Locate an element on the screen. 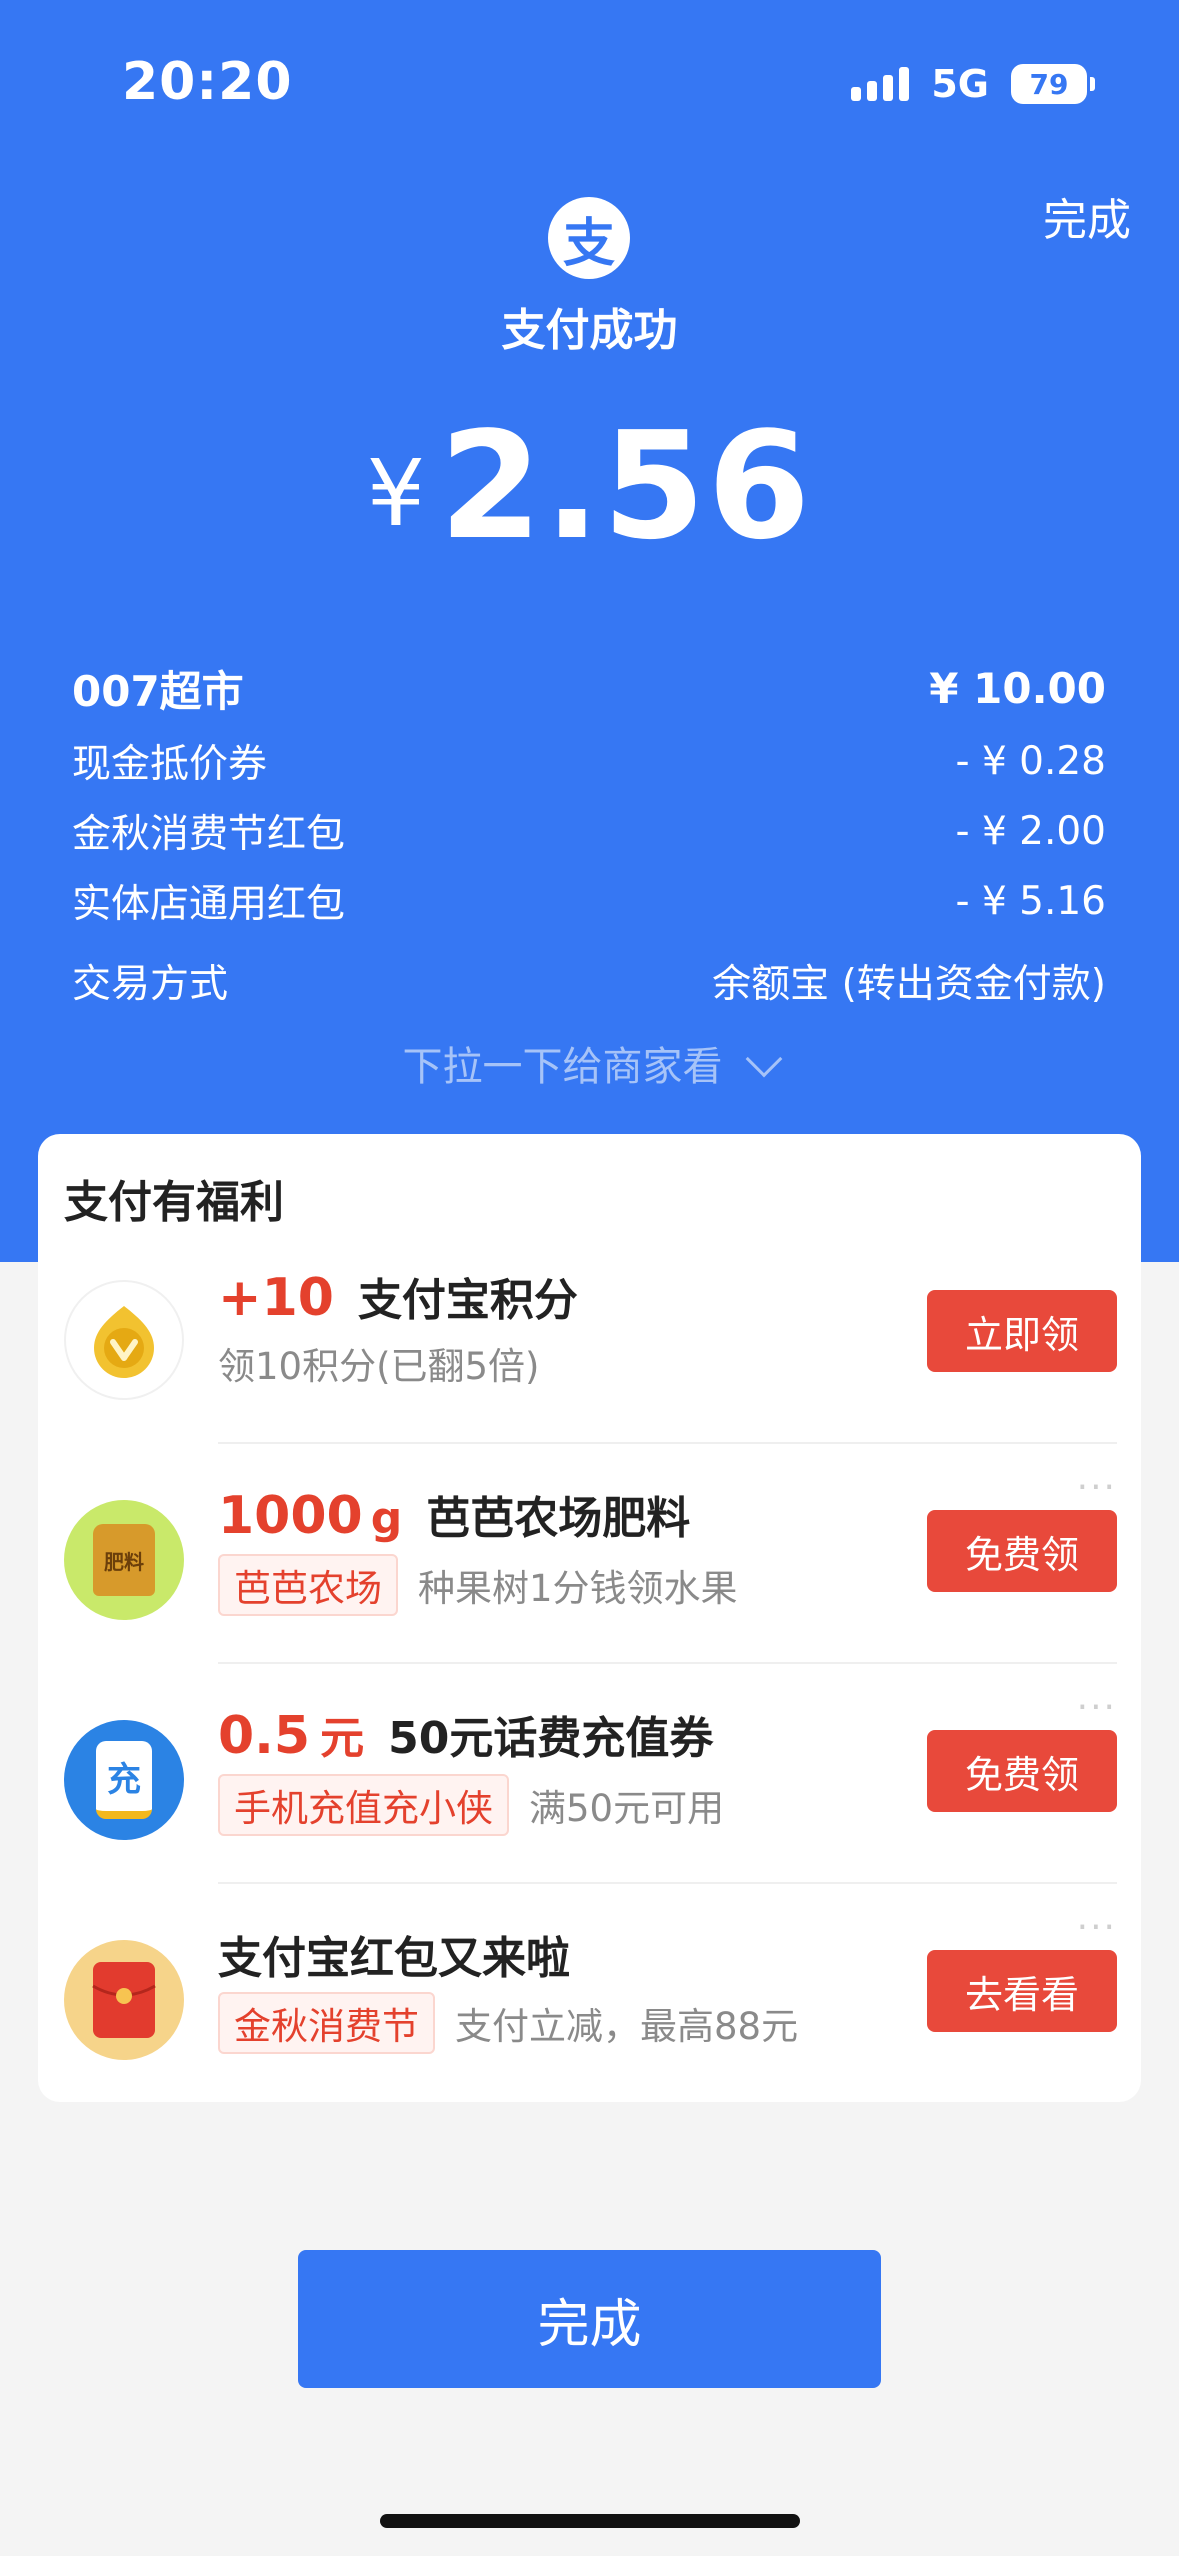 This screenshot has height=2556, width=1179. recharge-glyph: 充 is located at coordinates (124, 1780).